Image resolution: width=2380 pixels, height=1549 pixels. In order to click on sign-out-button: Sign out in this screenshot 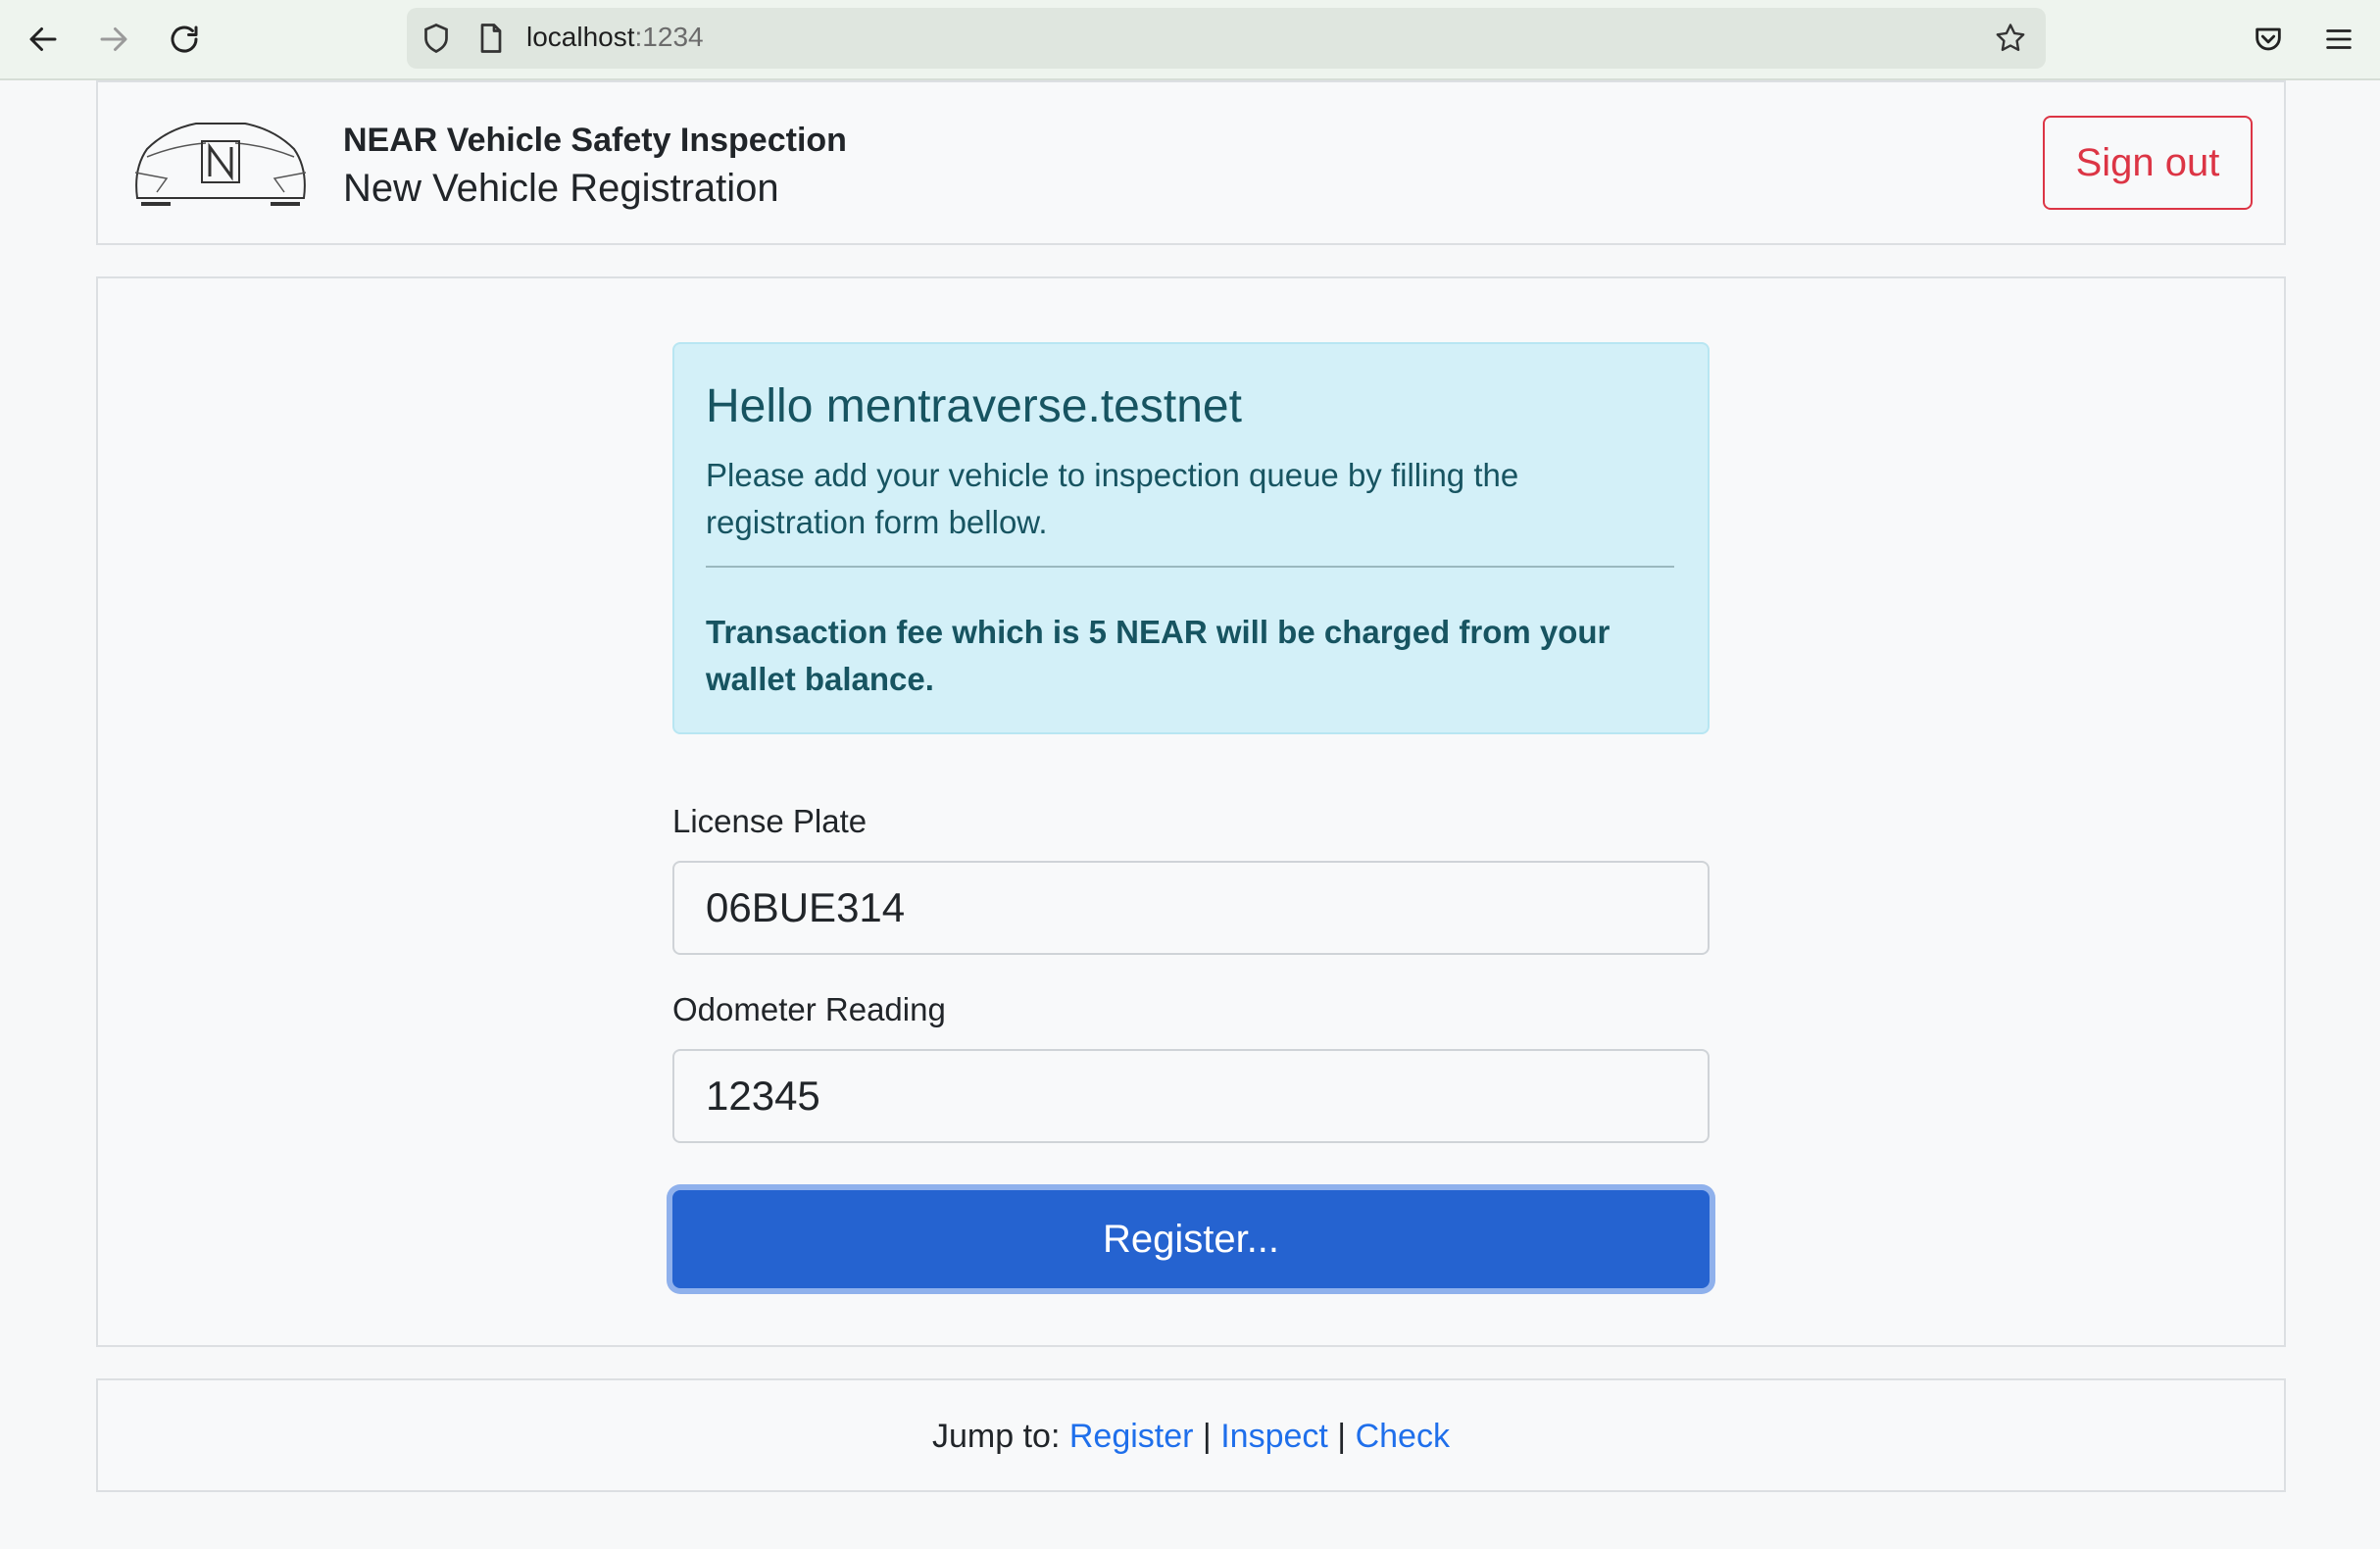, I will do `click(2148, 163)`.